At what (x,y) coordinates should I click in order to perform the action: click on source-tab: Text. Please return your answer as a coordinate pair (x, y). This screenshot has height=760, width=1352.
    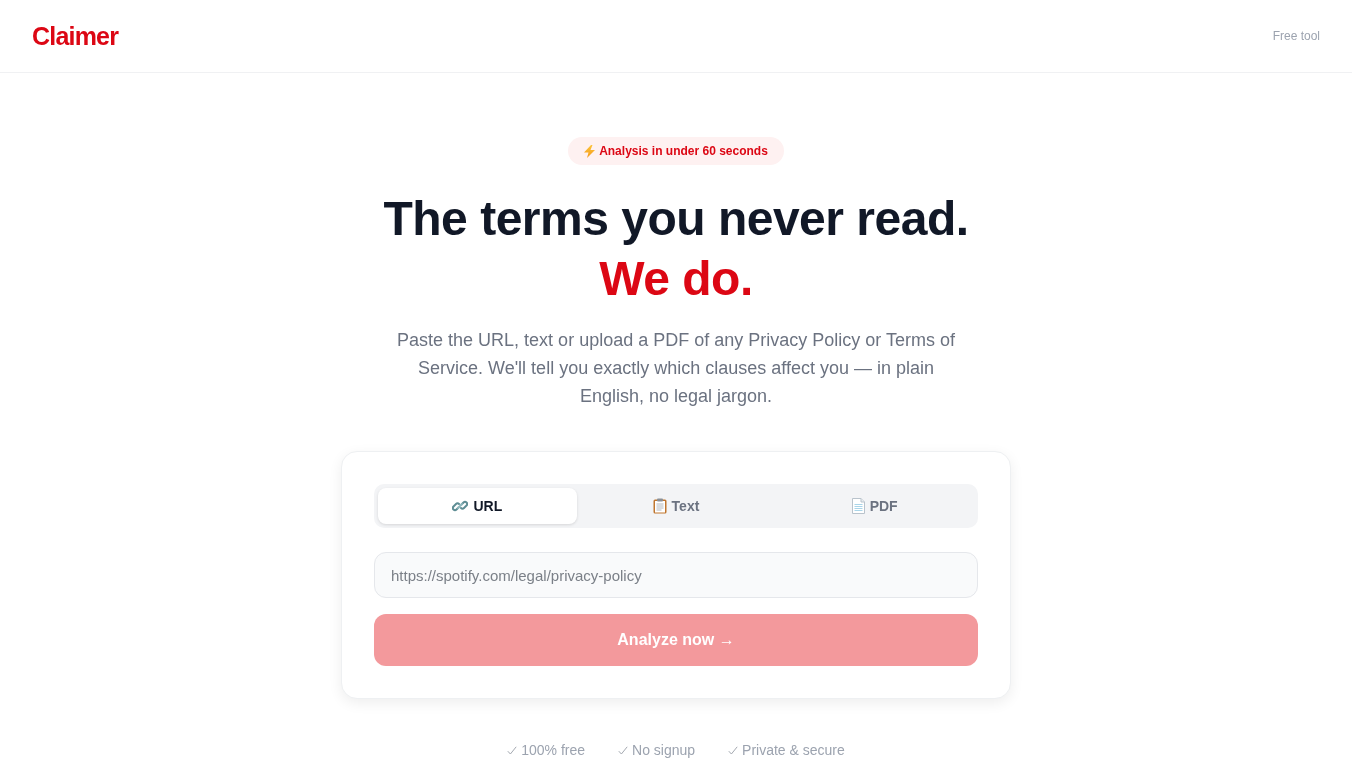
    Looking at the image, I should click on (676, 506).